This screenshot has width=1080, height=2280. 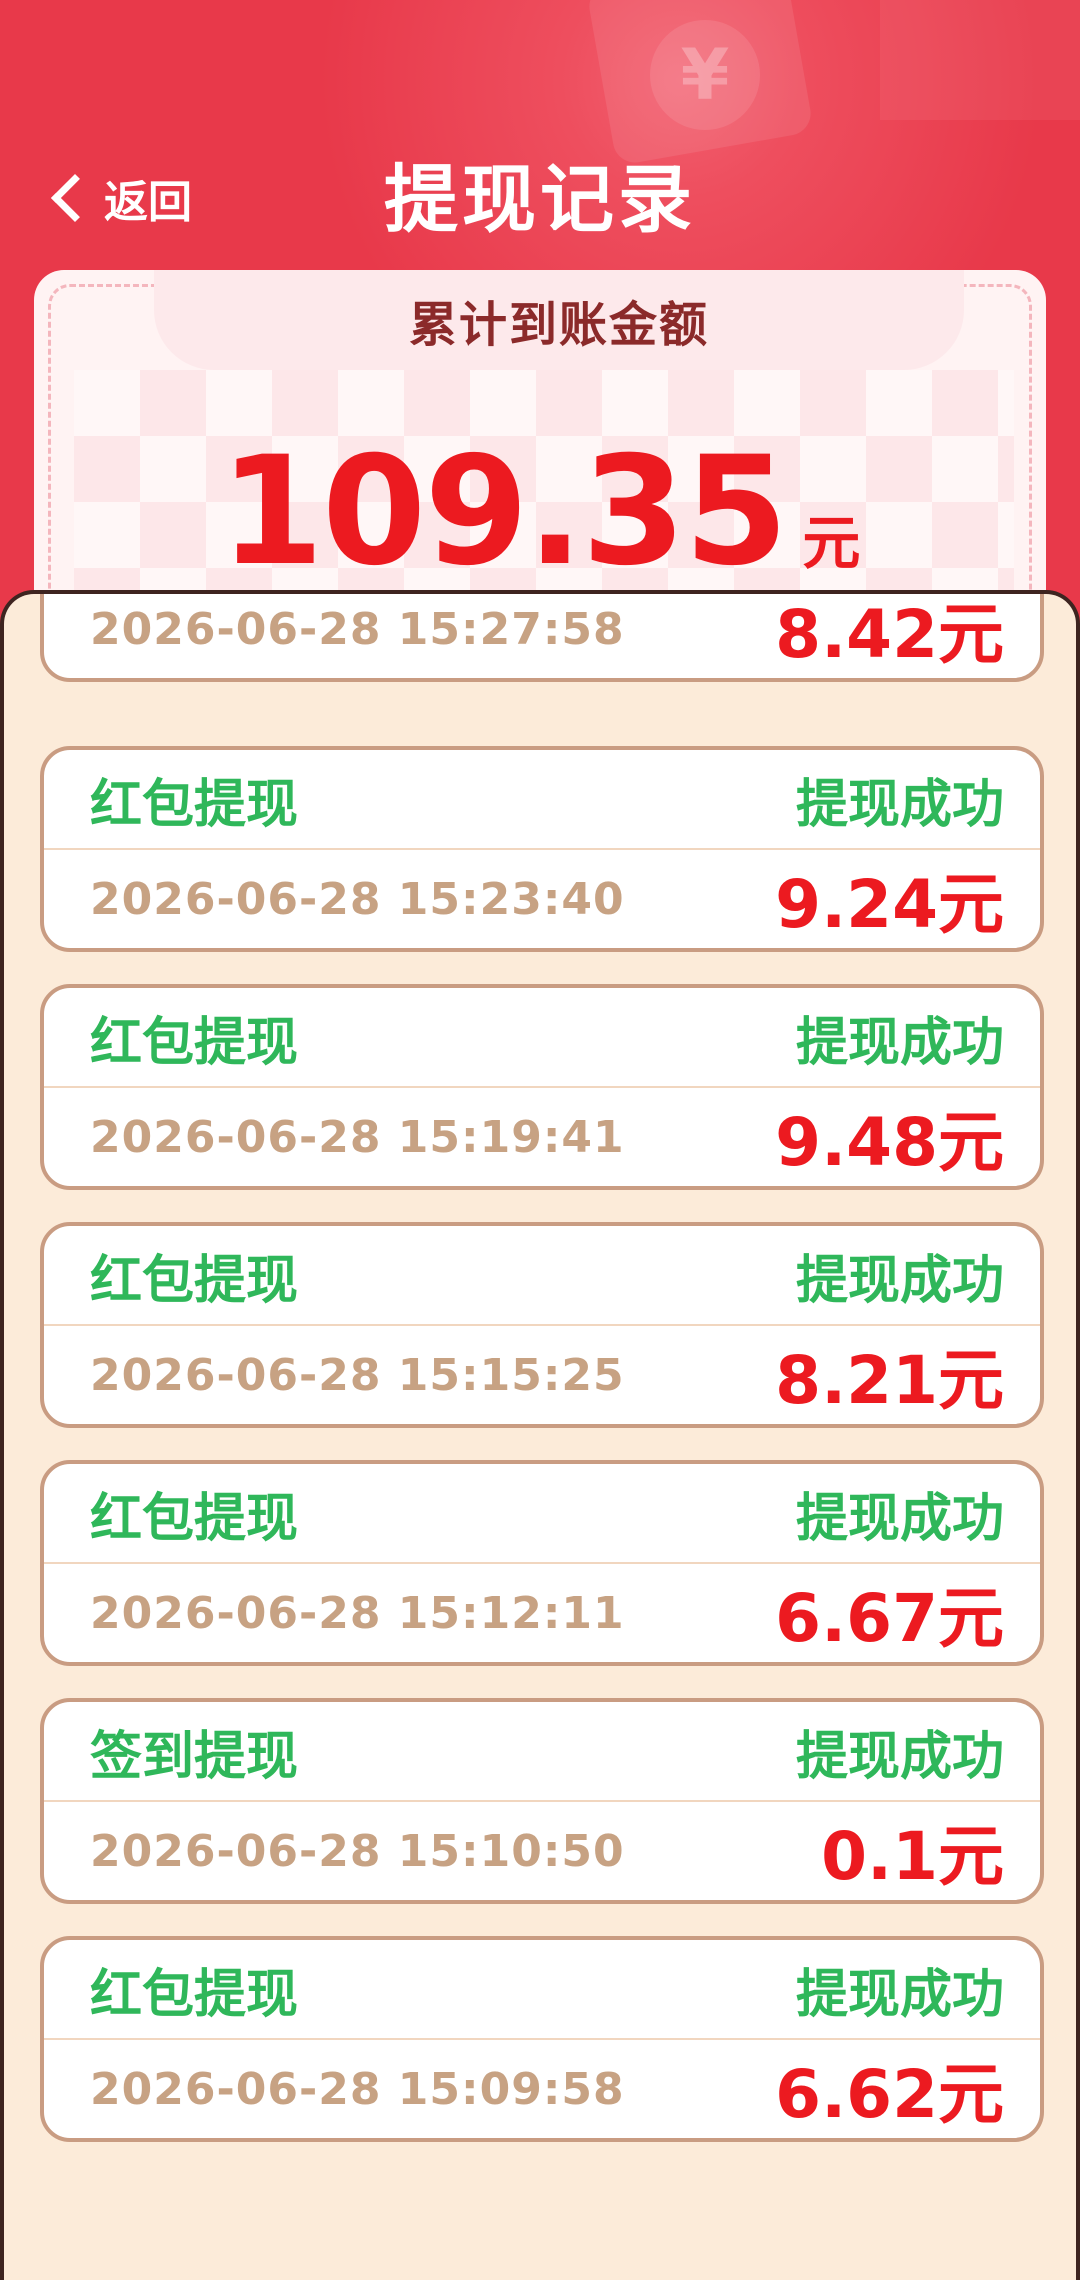 I want to click on record-detail: 2026-06-28 15:12:11 6.67元, so click(x=542, y=1613).